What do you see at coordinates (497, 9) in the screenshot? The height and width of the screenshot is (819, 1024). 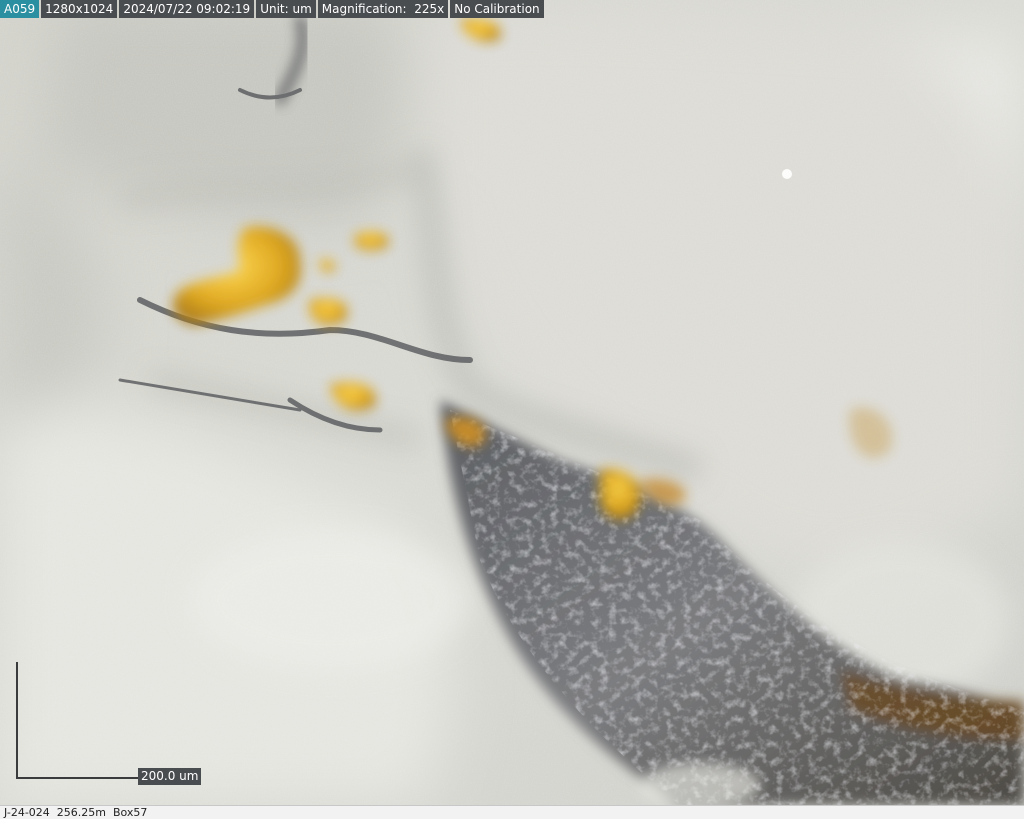 I see `calibration-tag: No Calibration` at bounding box center [497, 9].